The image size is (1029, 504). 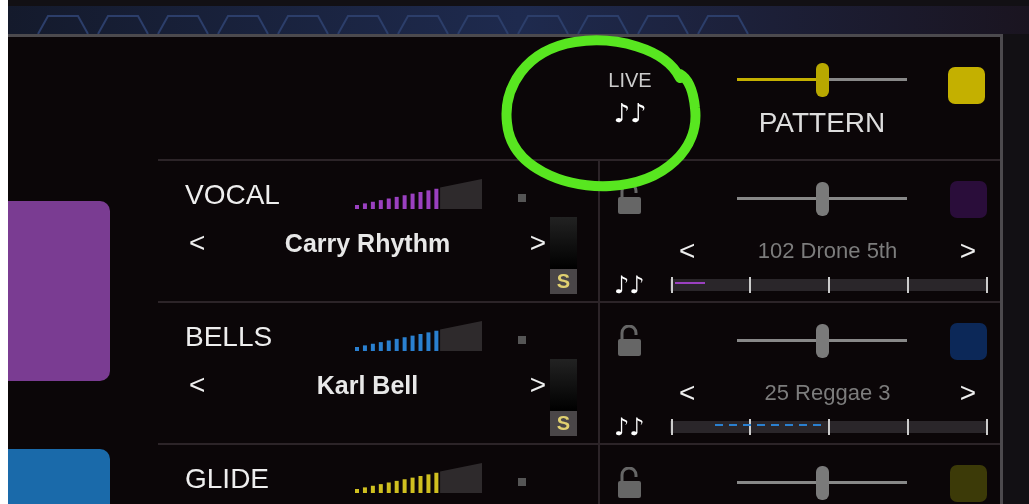 What do you see at coordinates (630, 80) in the screenshot?
I see `live-label: LIVE` at bounding box center [630, 80].